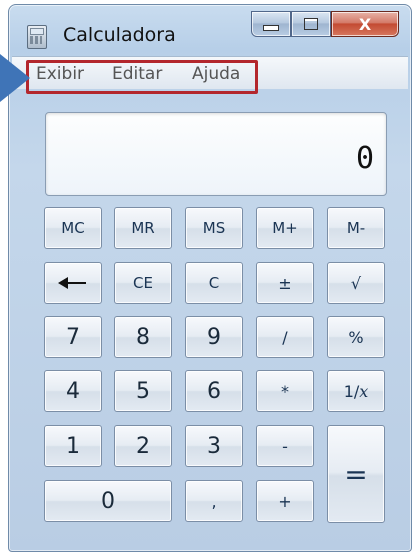 This screenshot has height=554, width=416. I want to click on ce-button: CE, so click(143, 283).